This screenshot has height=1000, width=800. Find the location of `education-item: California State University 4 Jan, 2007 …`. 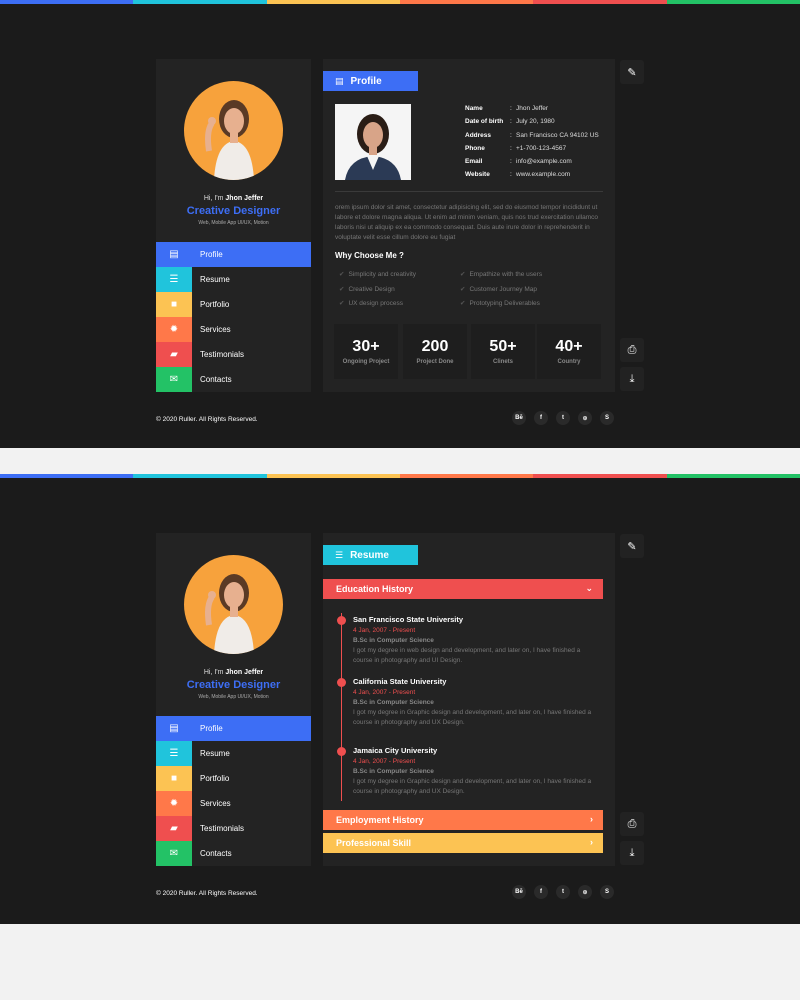

education-item: California State University 4 Jan, 2007 … is located at coordinates (475, 702).